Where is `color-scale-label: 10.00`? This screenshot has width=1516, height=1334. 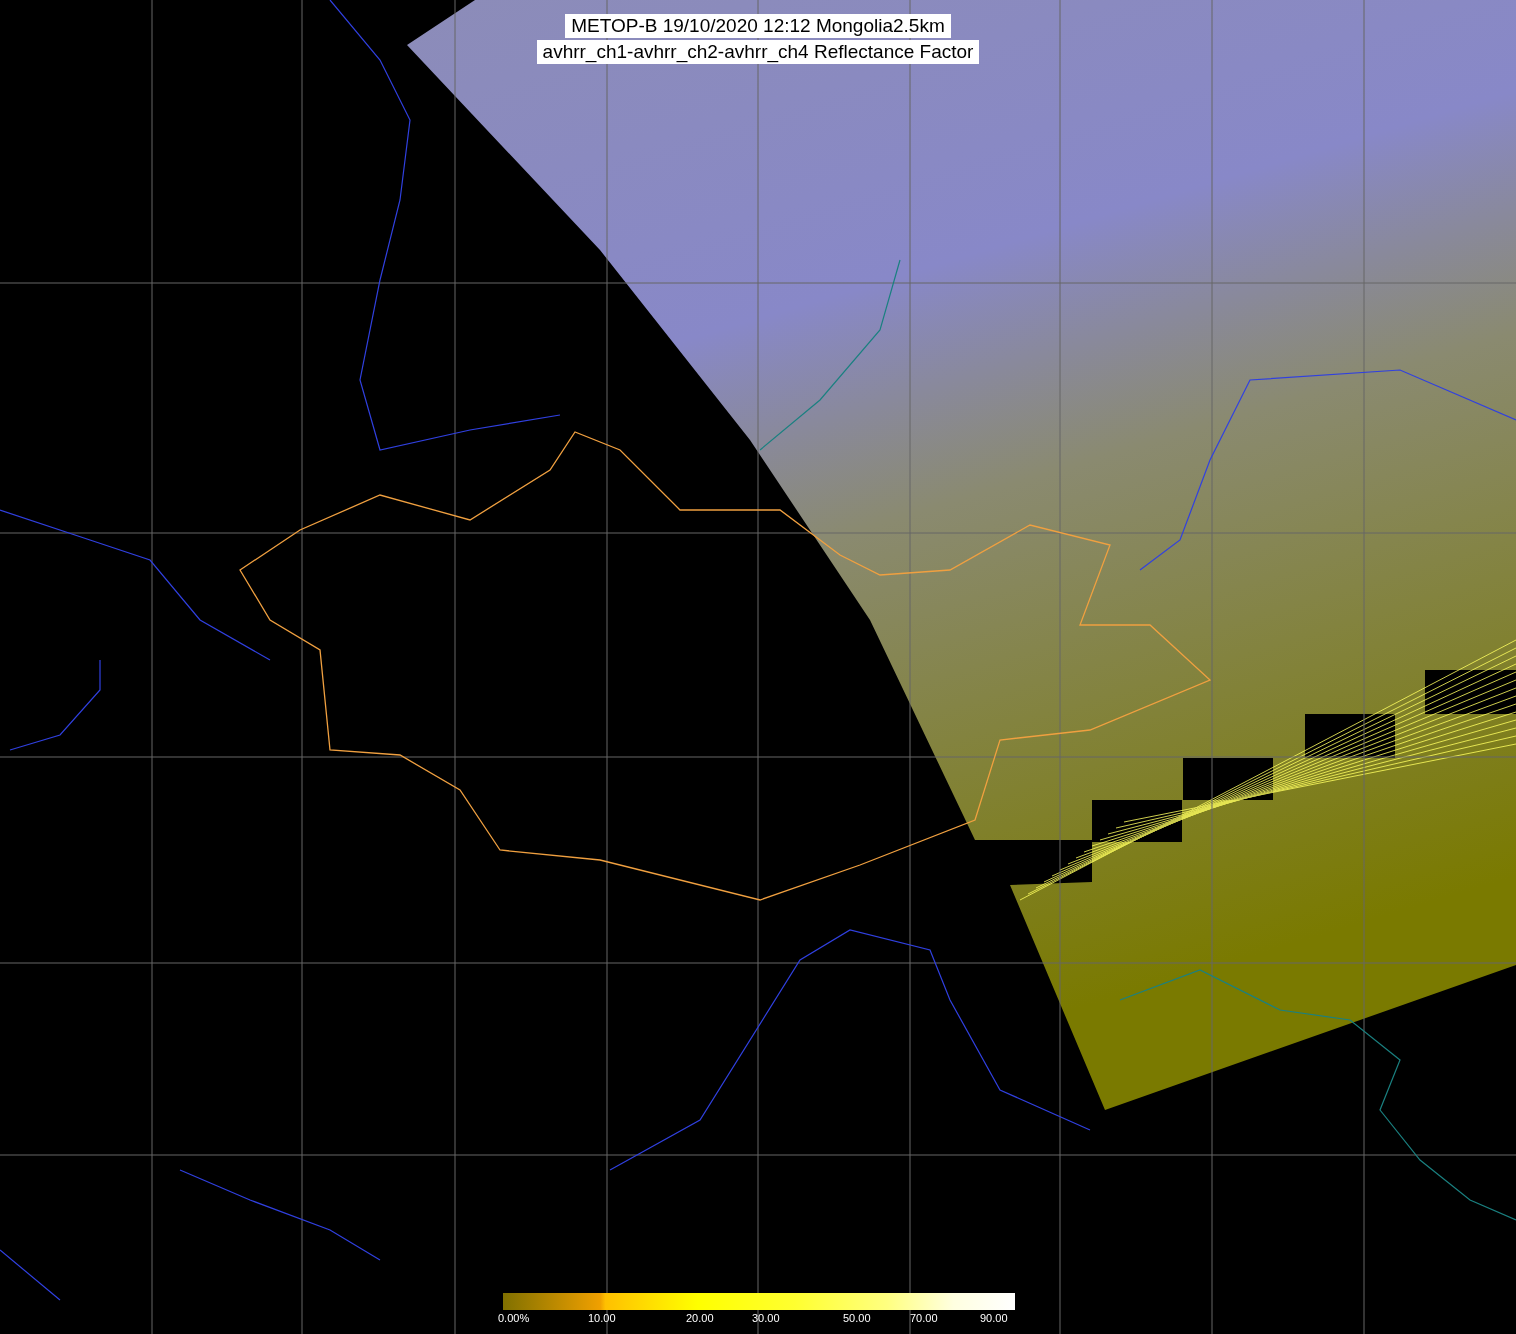
color-scale-label: 10.00 is located at coordinates (602, 1318).